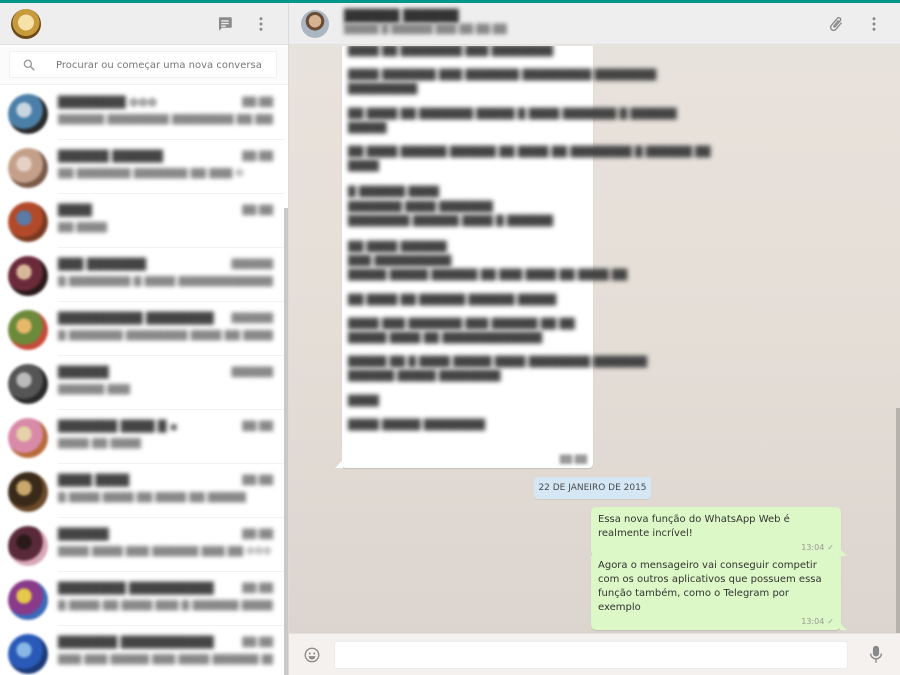  I want to click on message-line: ████ █████ ████████, so click(417, 425).